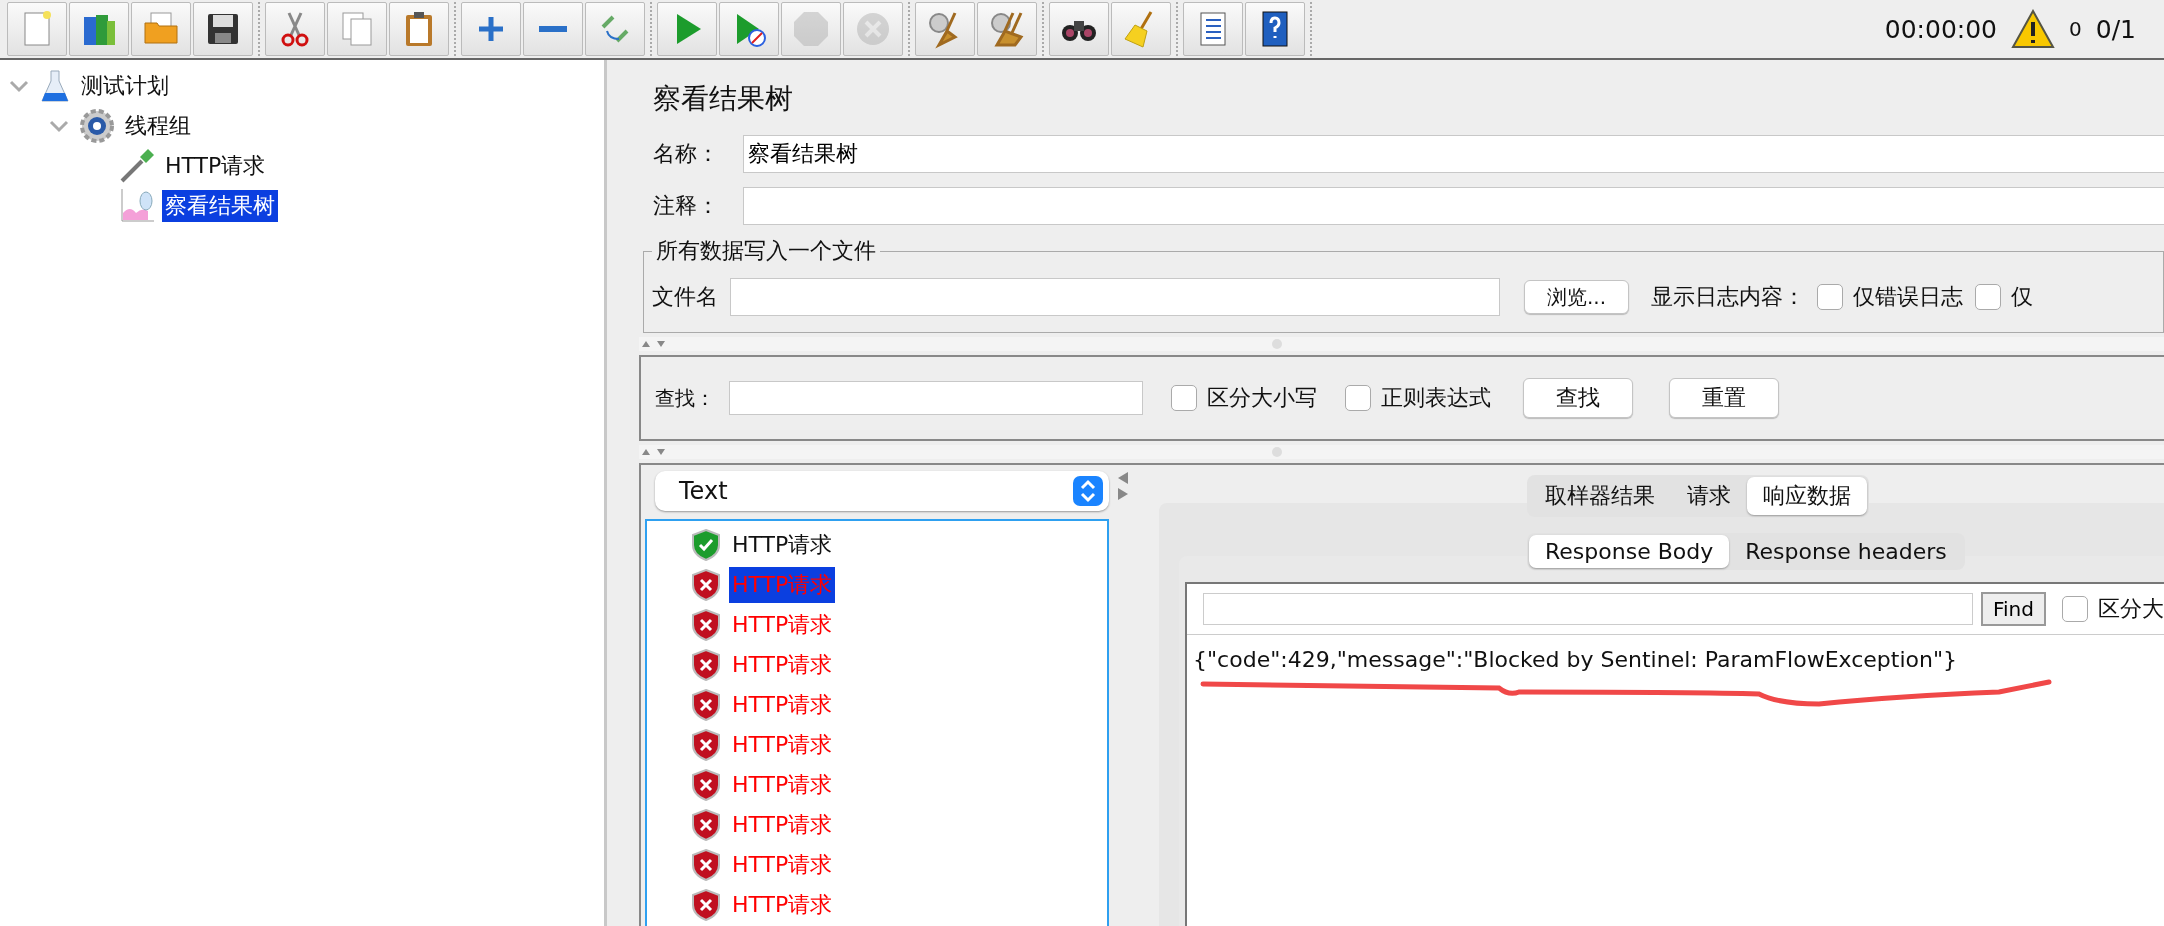 This screenshot has height=926, width=2164. Describe the element at coordinates (1575, 659) in the screenshot. I see `response-body-text: {"code":429,"message":"Blocked by Sentinel: ParamFlowException"}` at that location.